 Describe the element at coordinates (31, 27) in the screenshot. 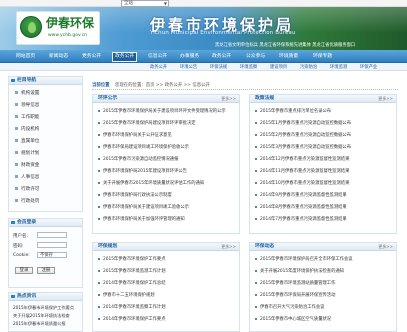

I see `leaf-emblem-icon` at that location.